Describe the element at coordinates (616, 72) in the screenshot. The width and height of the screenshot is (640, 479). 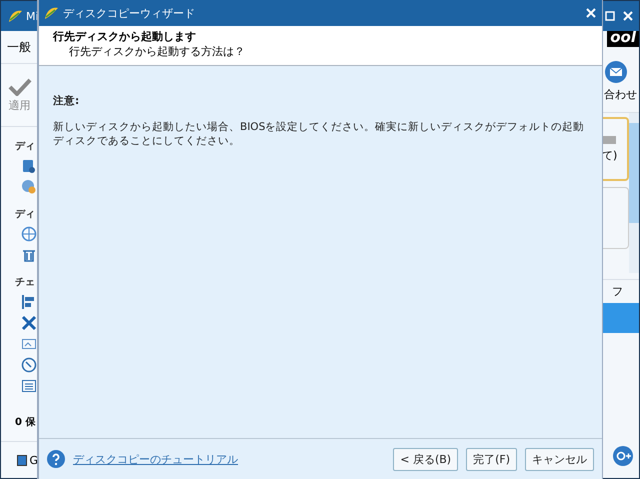
I see `mail-icon` at that location.